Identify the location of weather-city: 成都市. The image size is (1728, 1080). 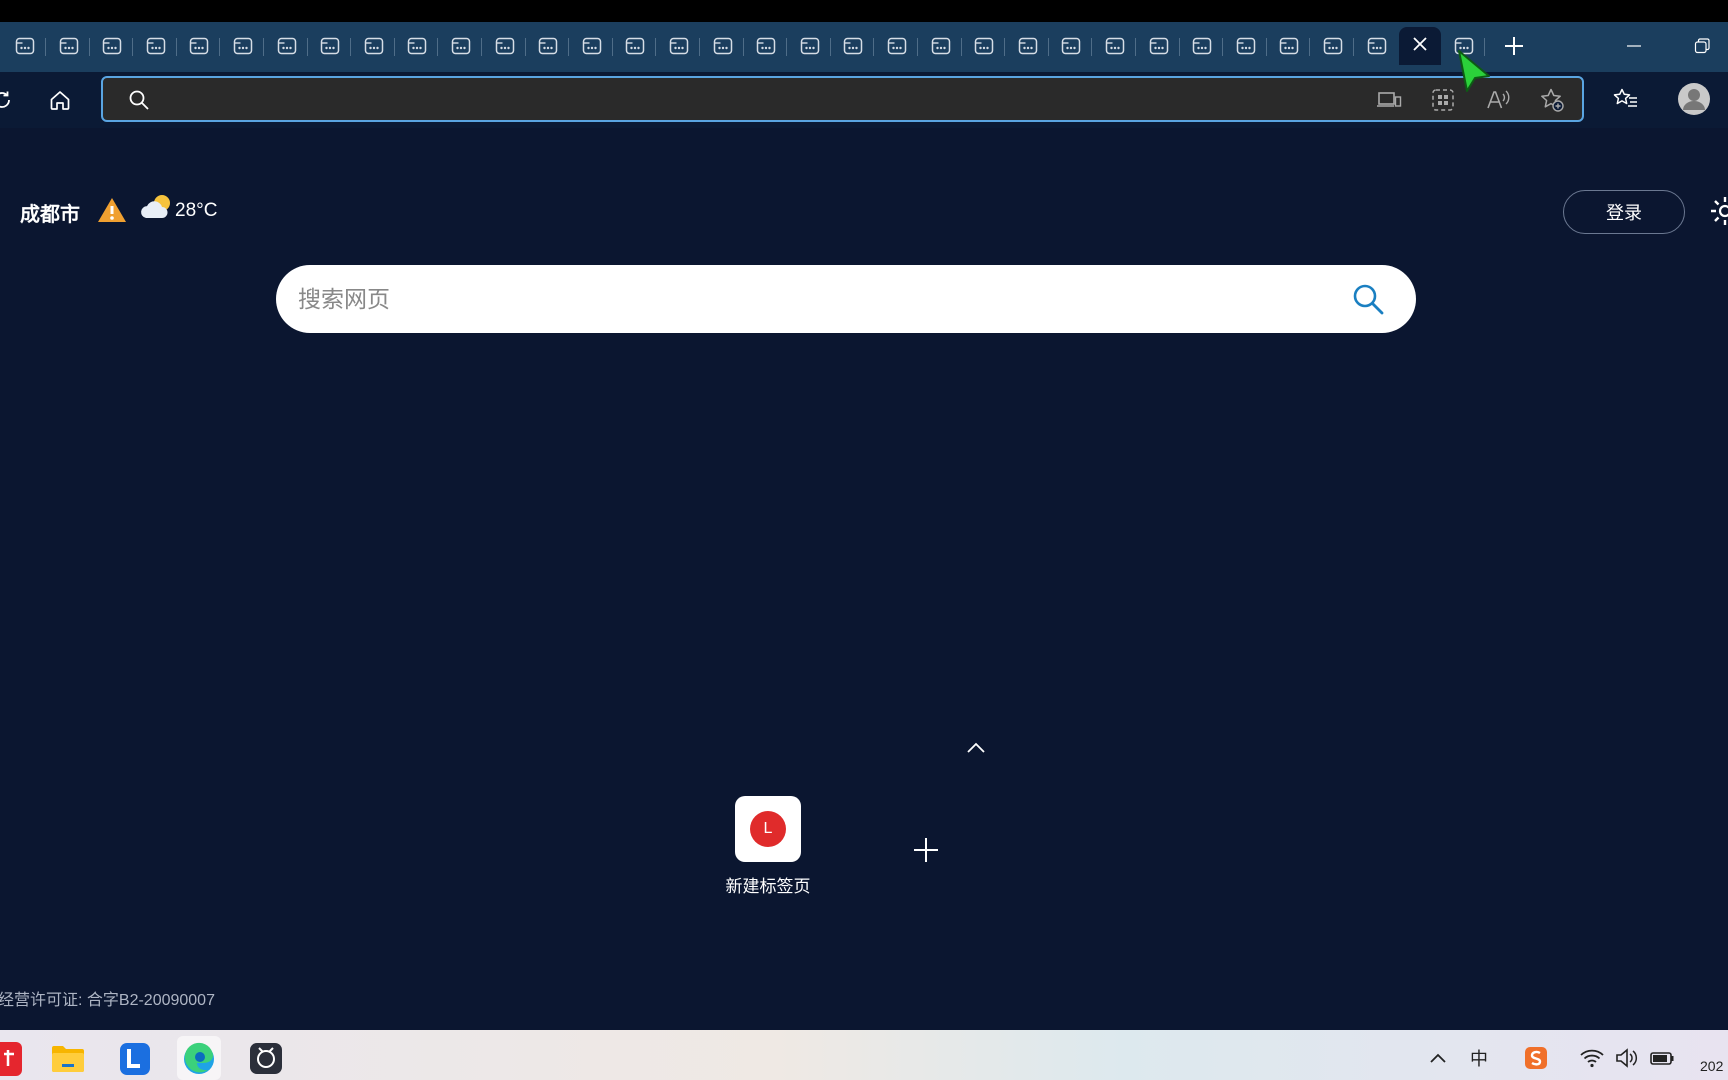
(50, 212).